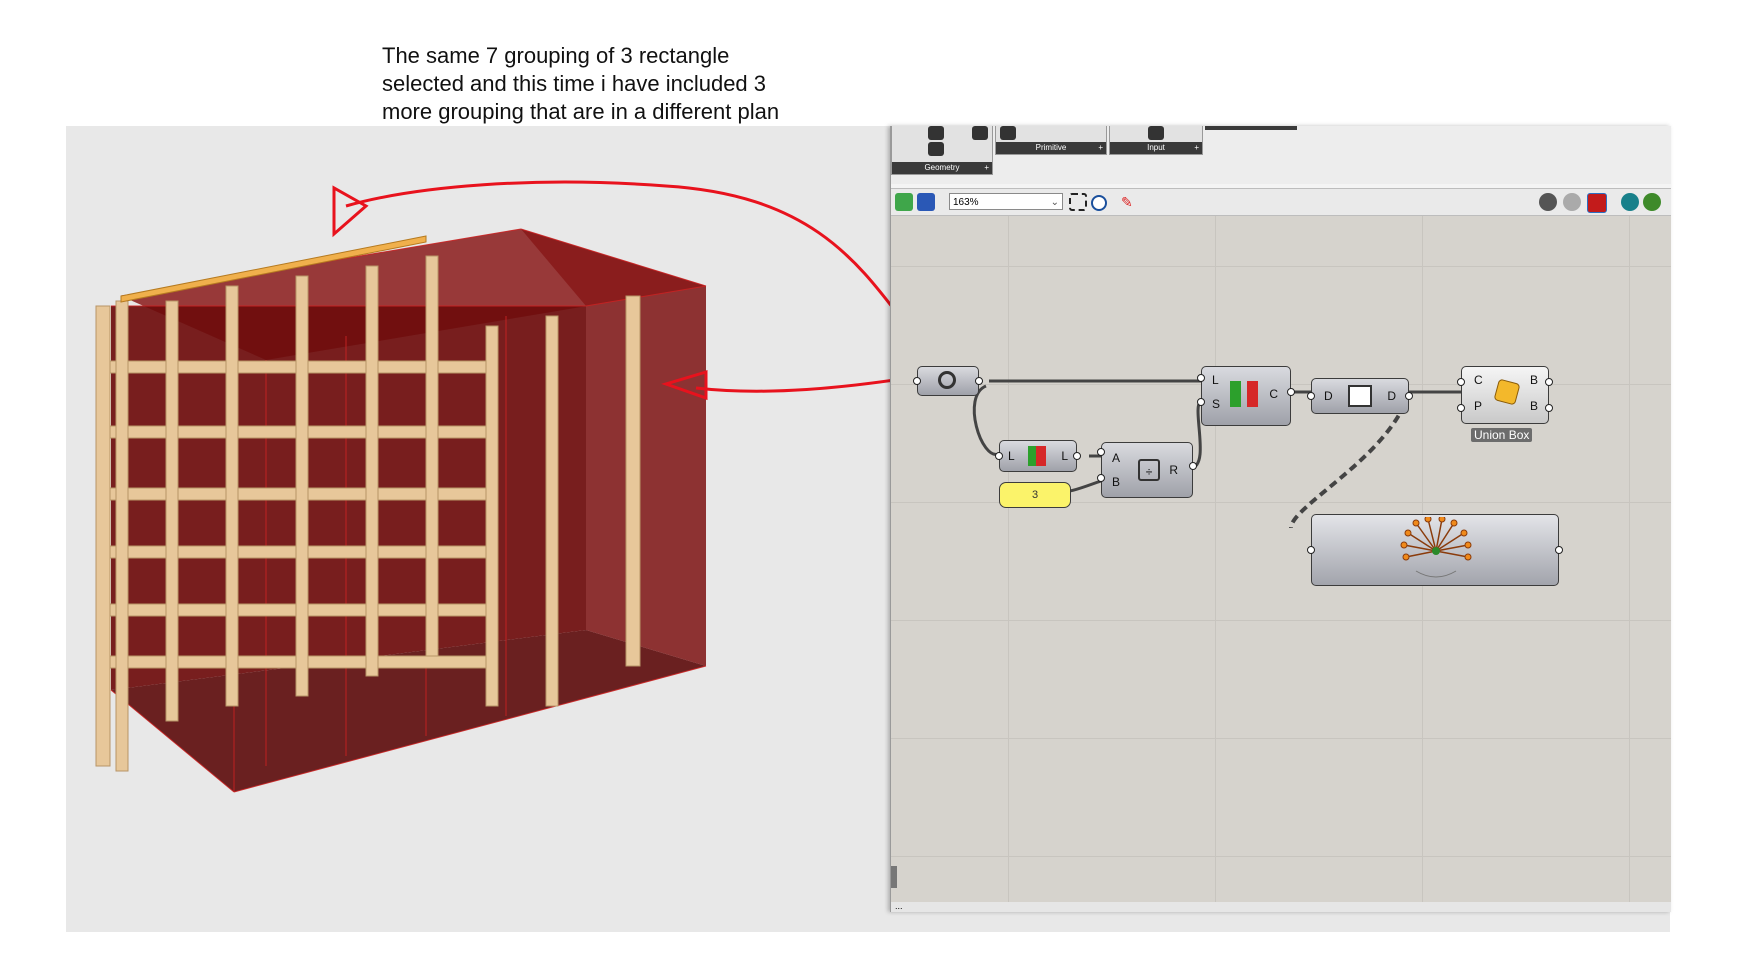 The width and height of the screenshot is (1739, 954). What do you see at coordinates (1630, 202) in the screenshot?
I see `preview-selected-icon` at bounding box center [1630, 202].